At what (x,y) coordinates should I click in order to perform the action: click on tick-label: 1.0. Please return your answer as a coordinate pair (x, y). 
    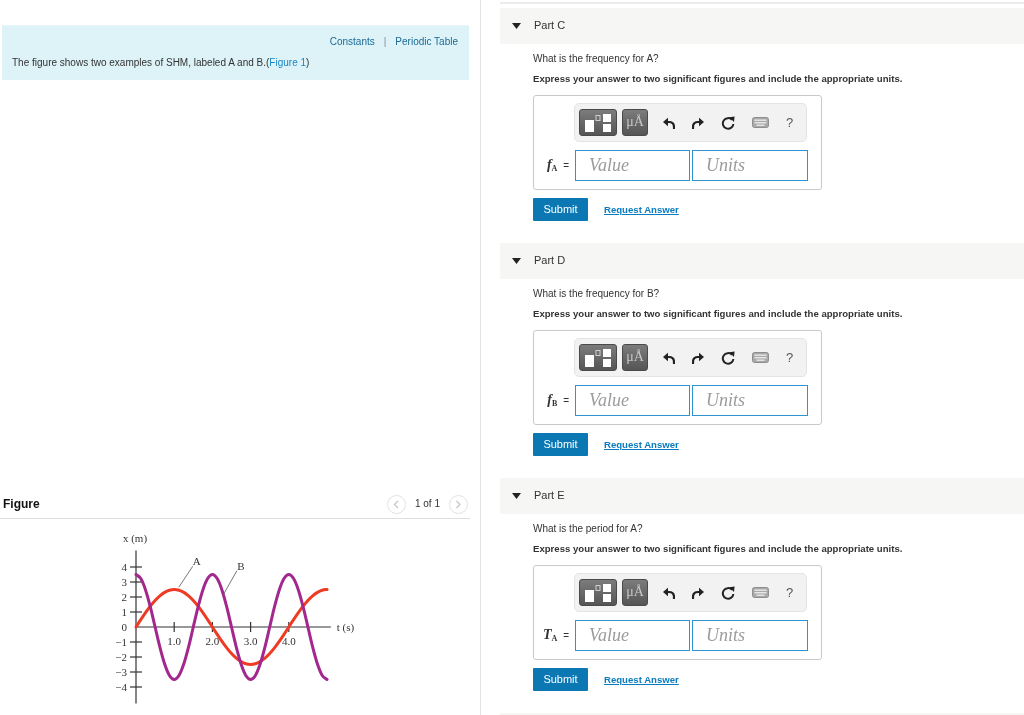
    Looking at the image, I should click on (174, 641).